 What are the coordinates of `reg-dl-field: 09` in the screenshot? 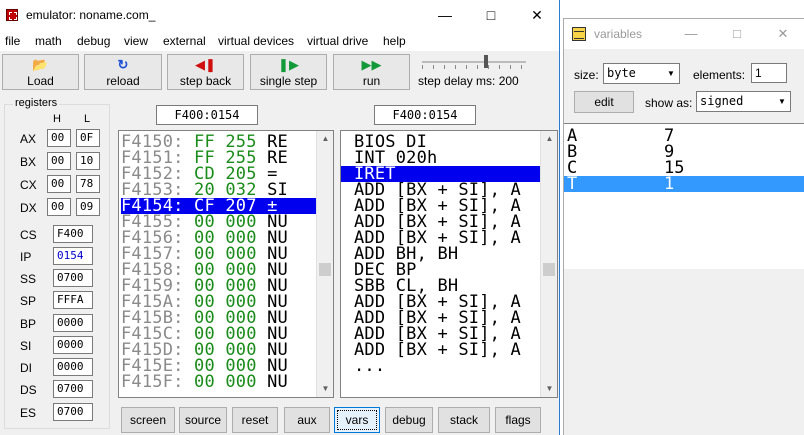 It's located at (88, 207).